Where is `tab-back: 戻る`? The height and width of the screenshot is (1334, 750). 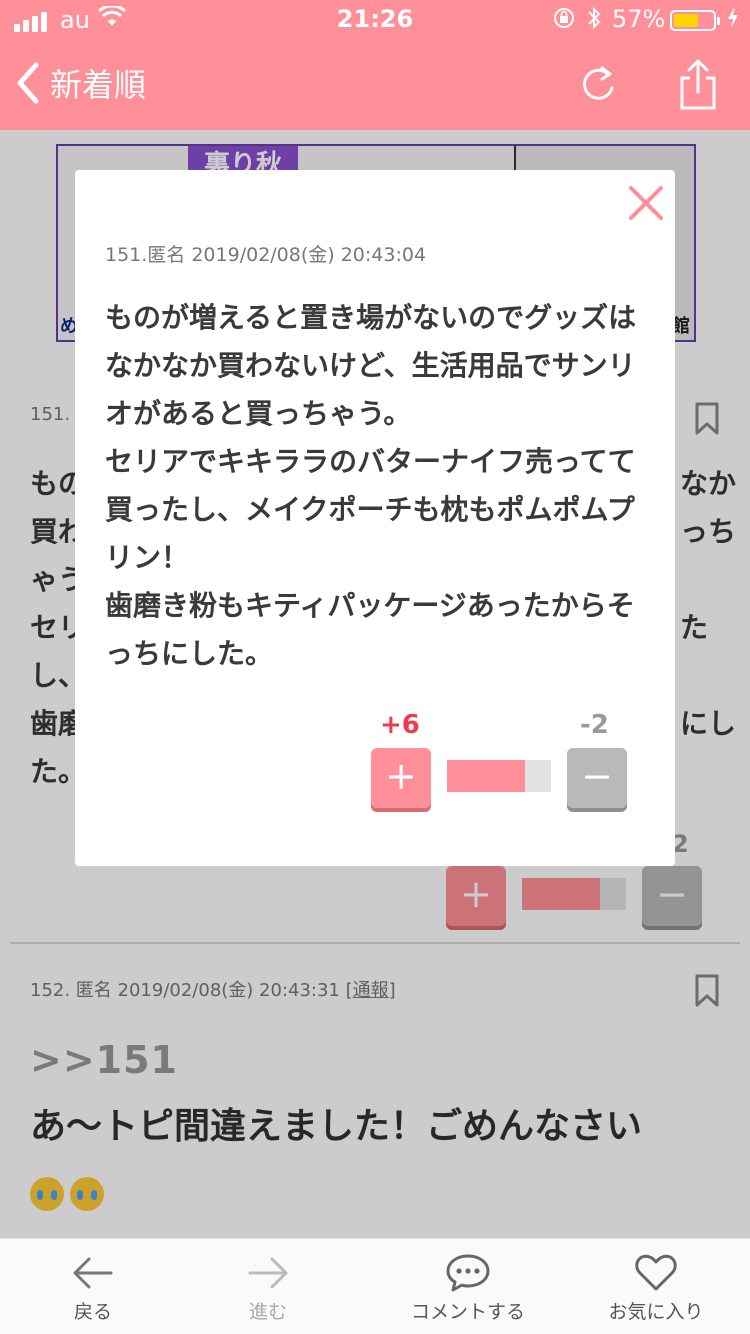
tab-back: 戻る is located at coordinates (93, 1286).